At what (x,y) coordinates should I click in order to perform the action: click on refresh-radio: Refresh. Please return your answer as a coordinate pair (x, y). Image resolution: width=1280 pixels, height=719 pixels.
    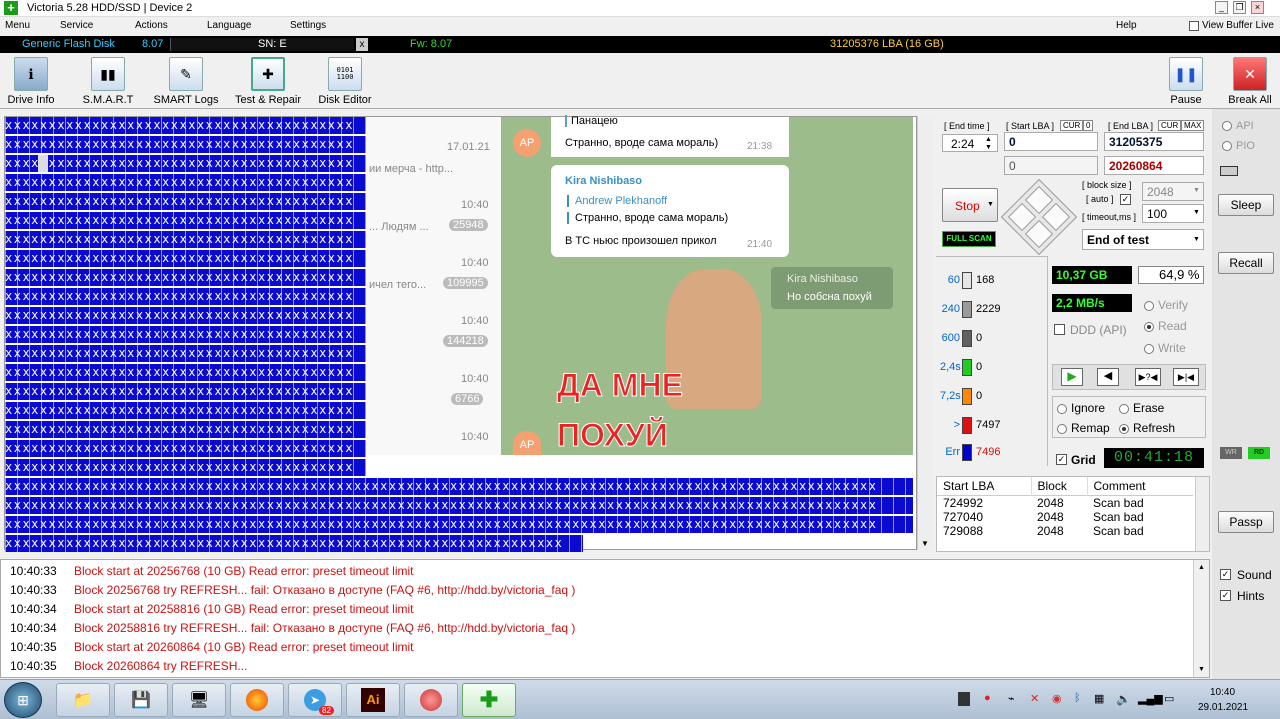
    Looking at the image, I should click on (1147, 428).